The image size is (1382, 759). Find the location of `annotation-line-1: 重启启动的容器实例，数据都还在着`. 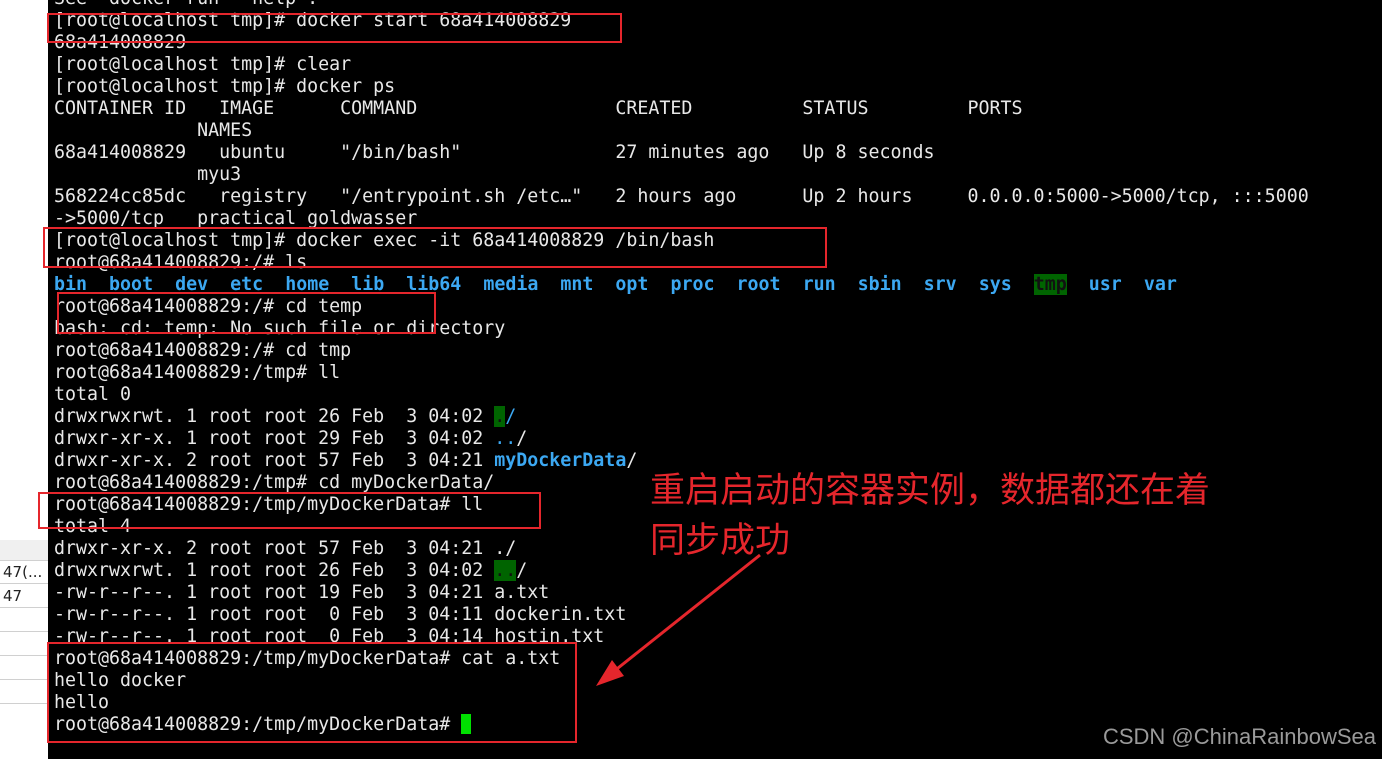

annotation-line-1: 重启启动的容器实例，数据都还在着 is located at coordinates (930, 491).